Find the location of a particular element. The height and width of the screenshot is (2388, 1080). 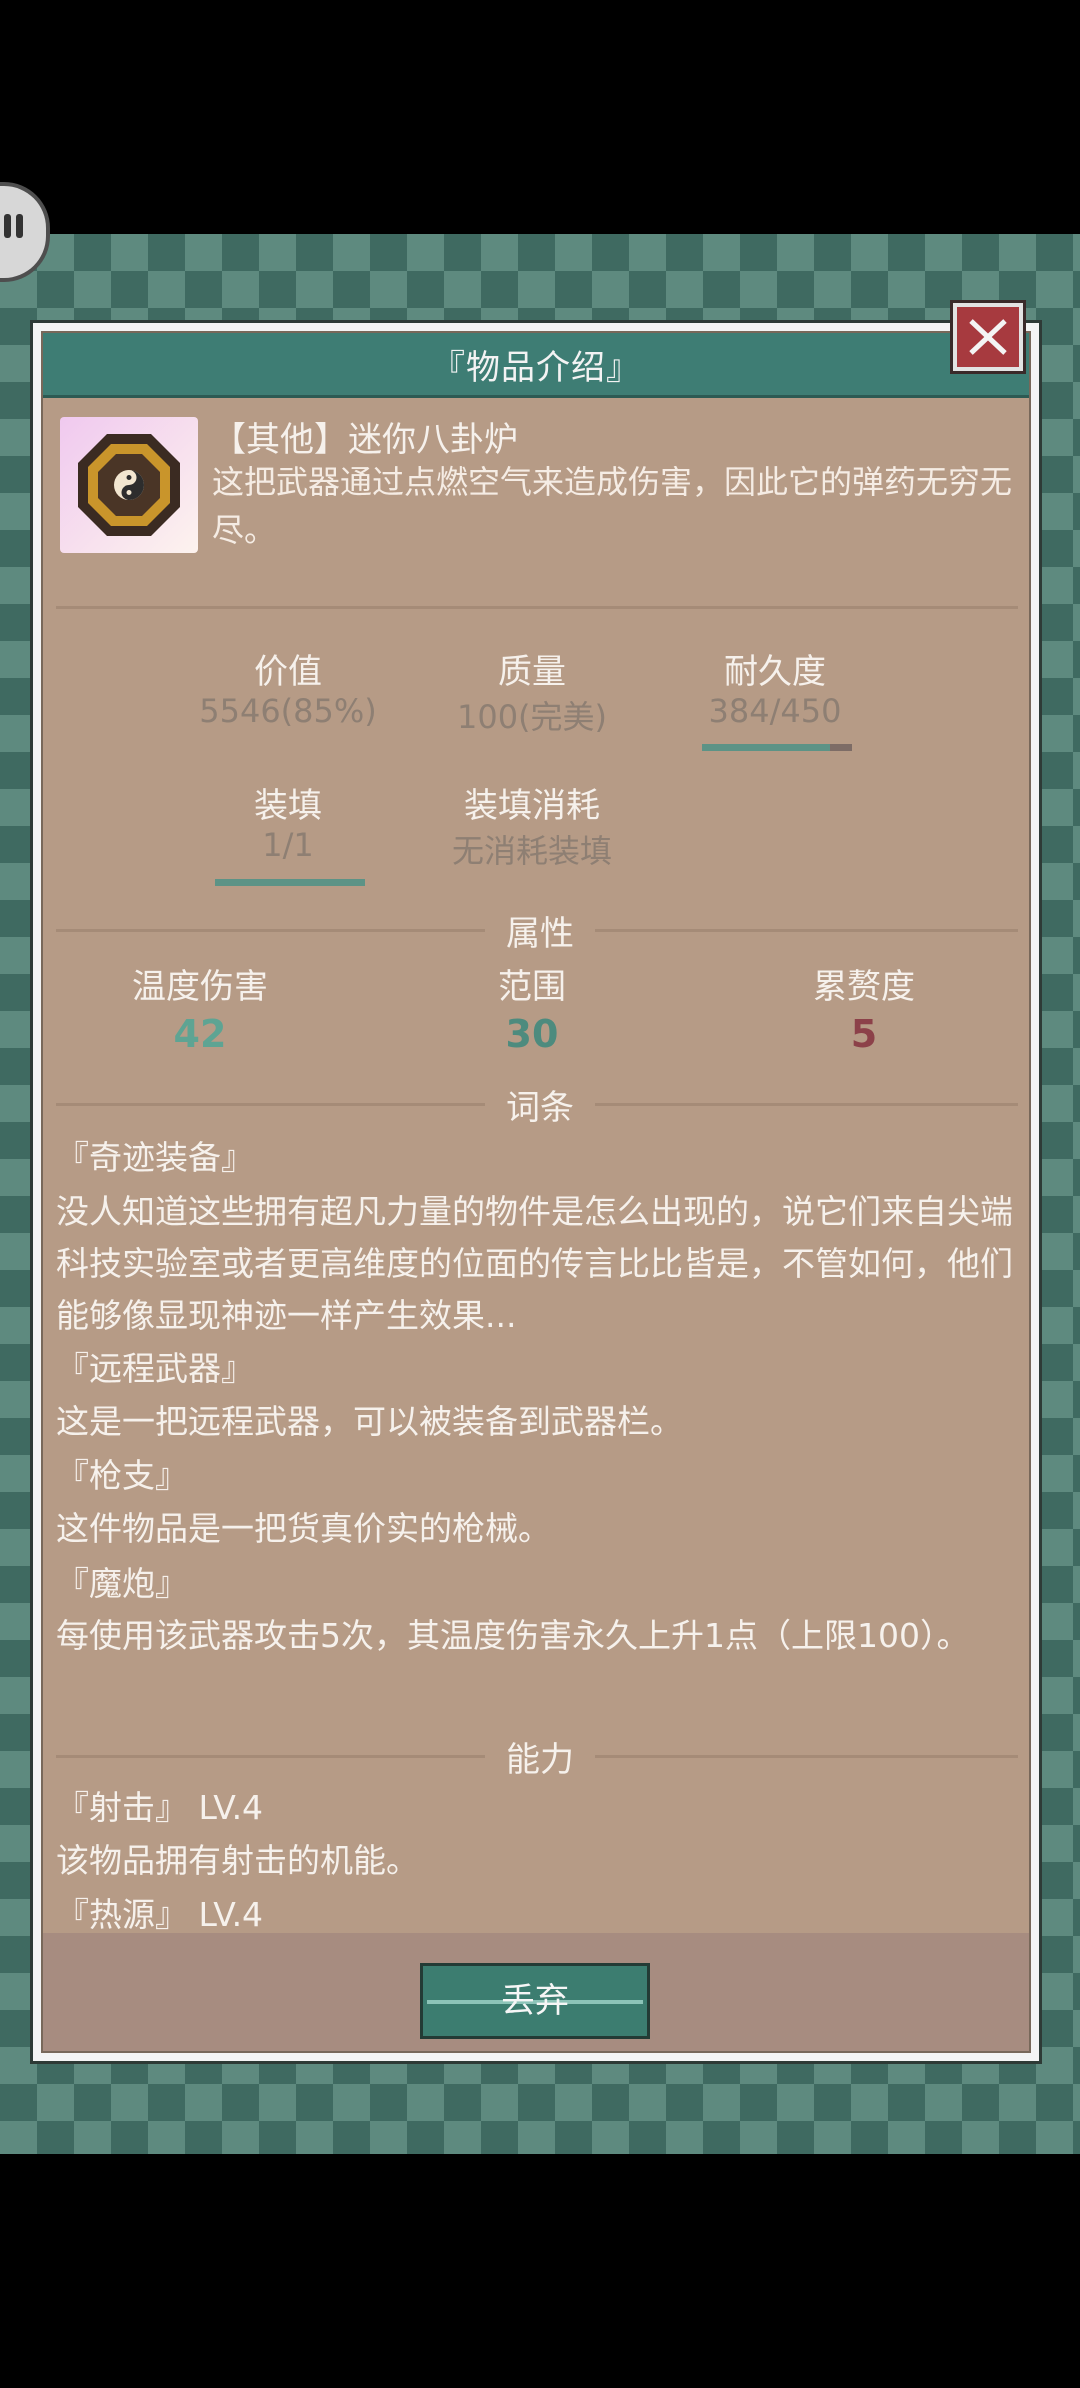

durability-text: 384/450 is located at coordinates (775, 711).